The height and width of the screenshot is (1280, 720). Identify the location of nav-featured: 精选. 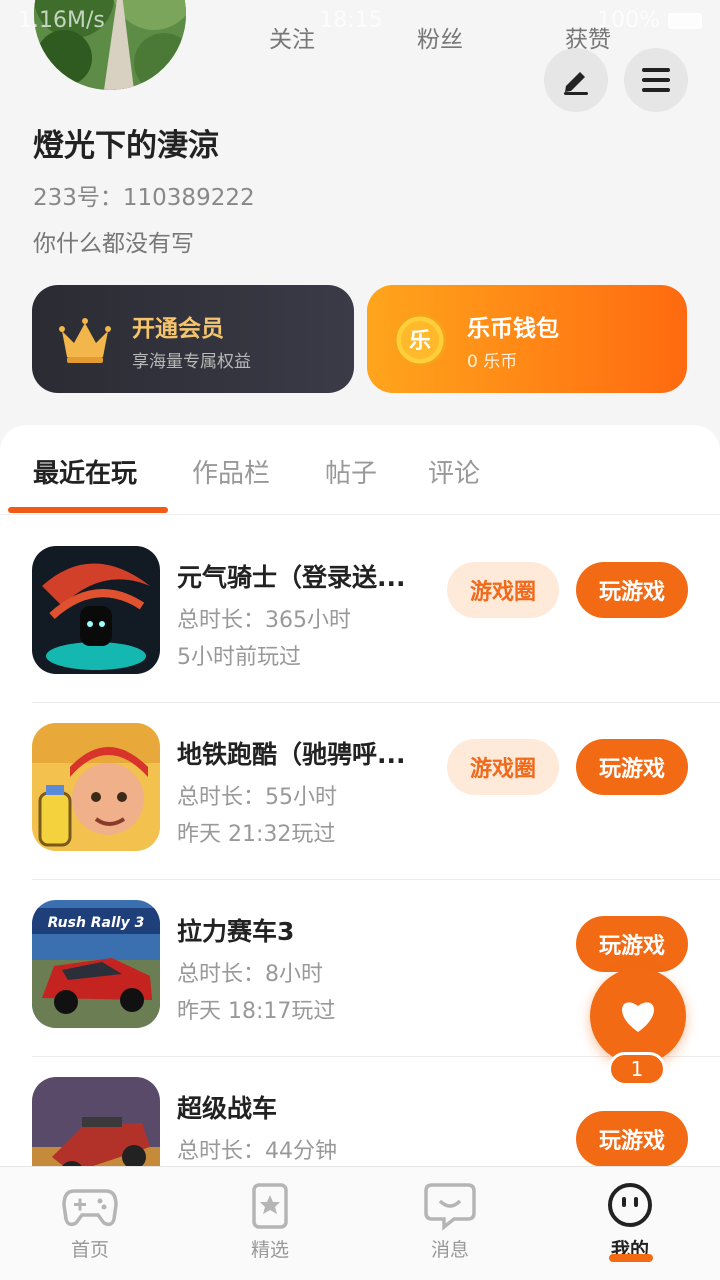
(270, 1221).